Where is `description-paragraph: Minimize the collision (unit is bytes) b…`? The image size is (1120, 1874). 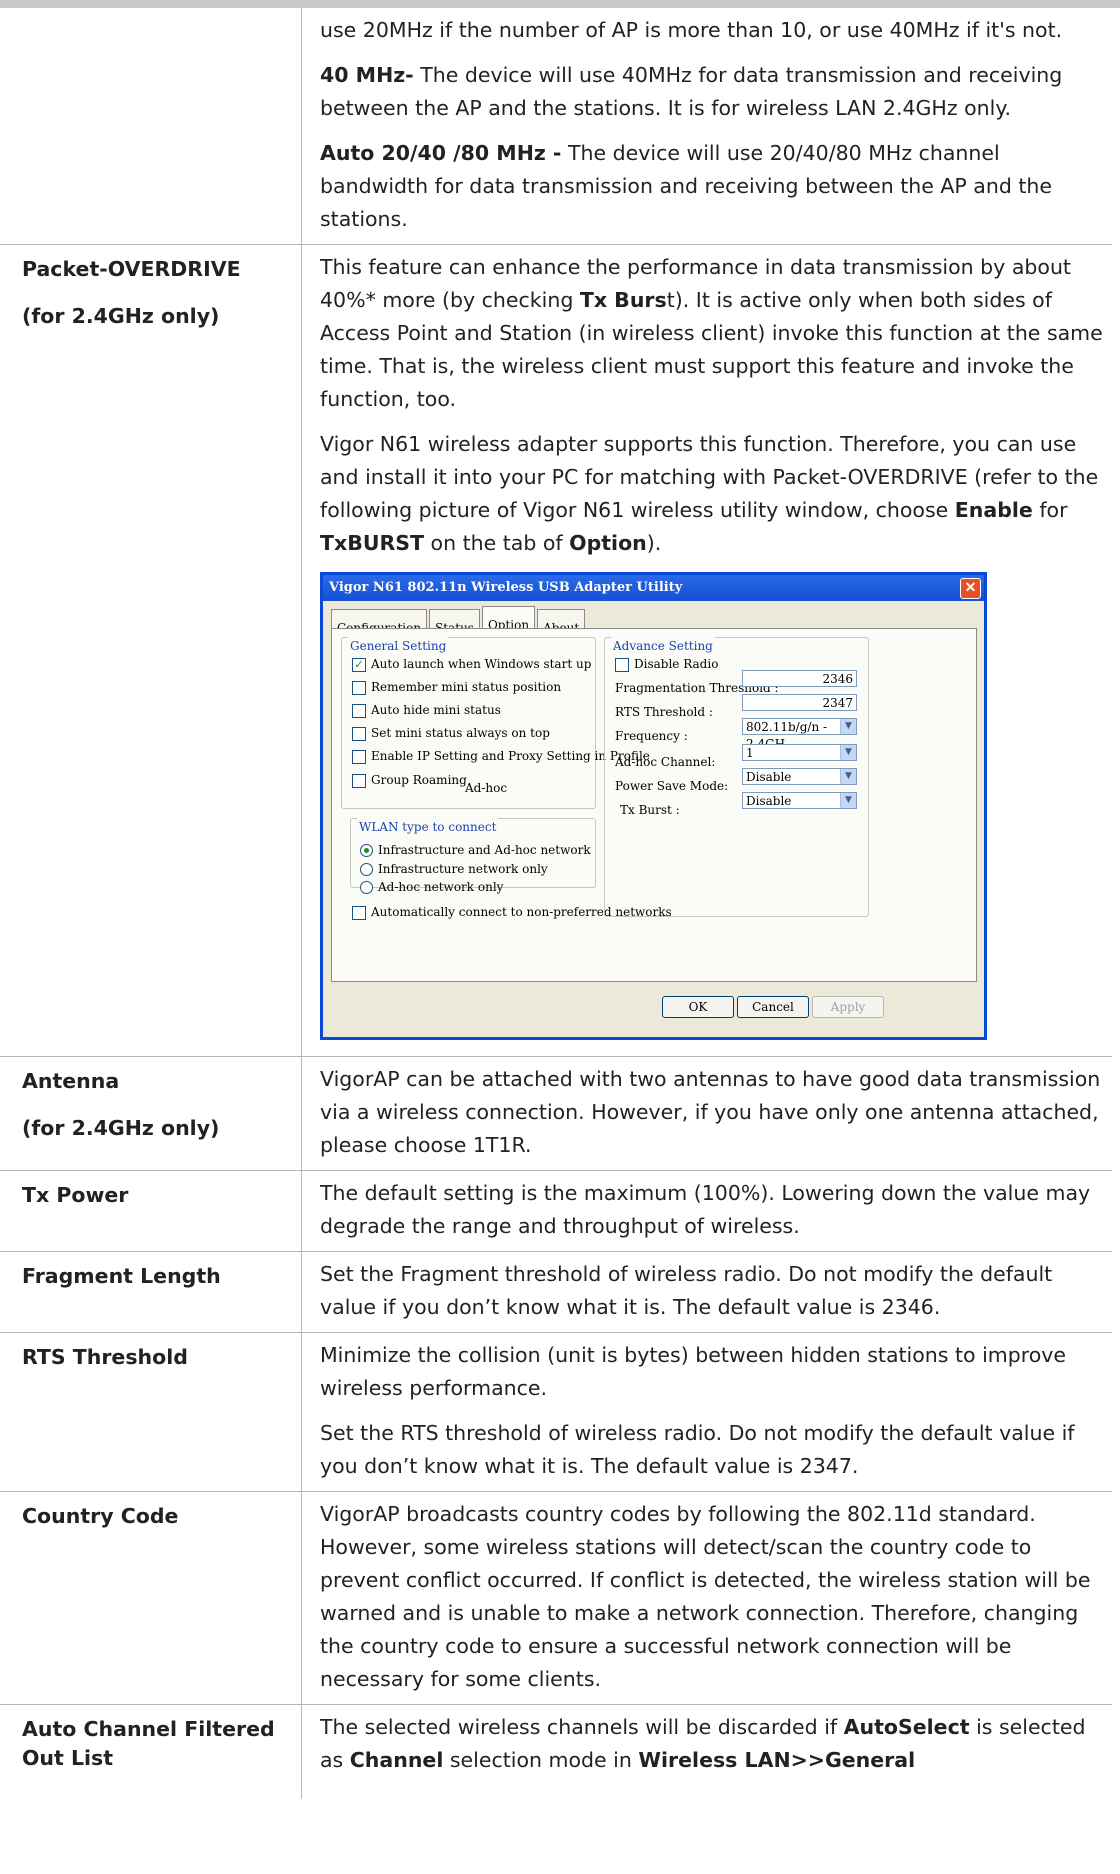
description-paragraph: Minimize the collision (unit is bytes) b… is located at coordinates (712, 1372).